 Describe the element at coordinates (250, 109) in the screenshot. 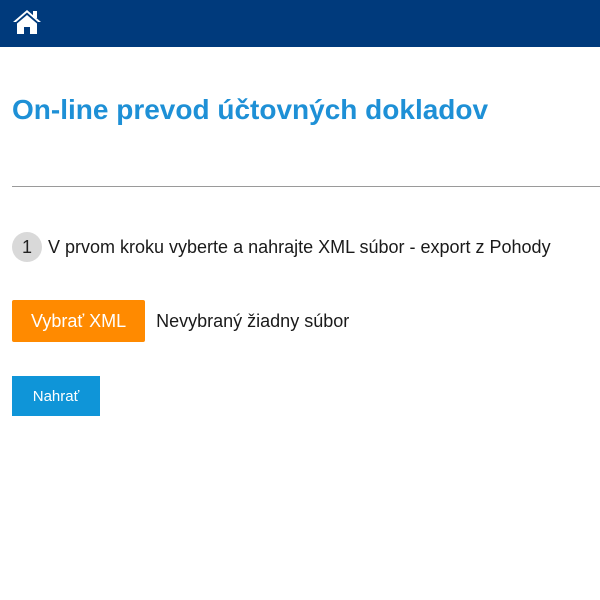

I see `page-title: On-line prevod účtovných dokladov` at that location.